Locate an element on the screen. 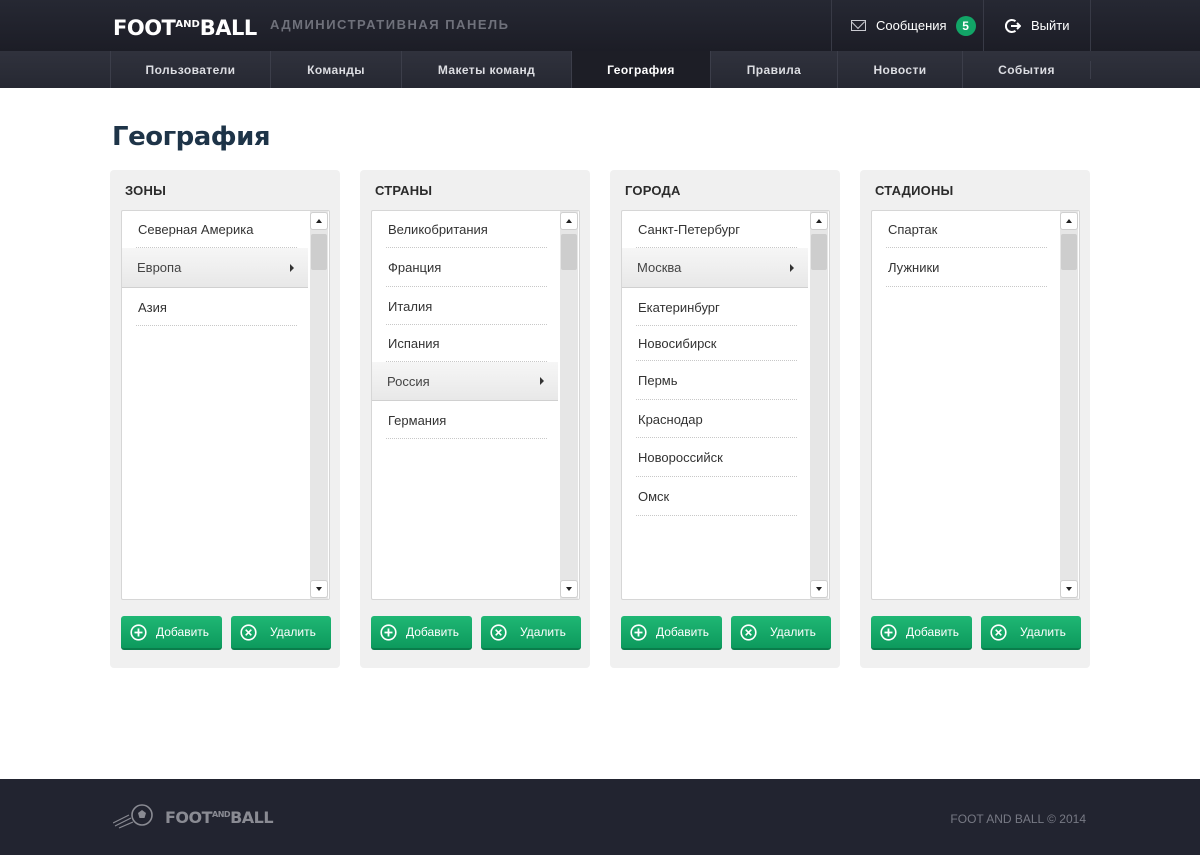 The height and width of the screenshot is (855, 1200). list-item: Лужники is located at coordinates (965, 267).